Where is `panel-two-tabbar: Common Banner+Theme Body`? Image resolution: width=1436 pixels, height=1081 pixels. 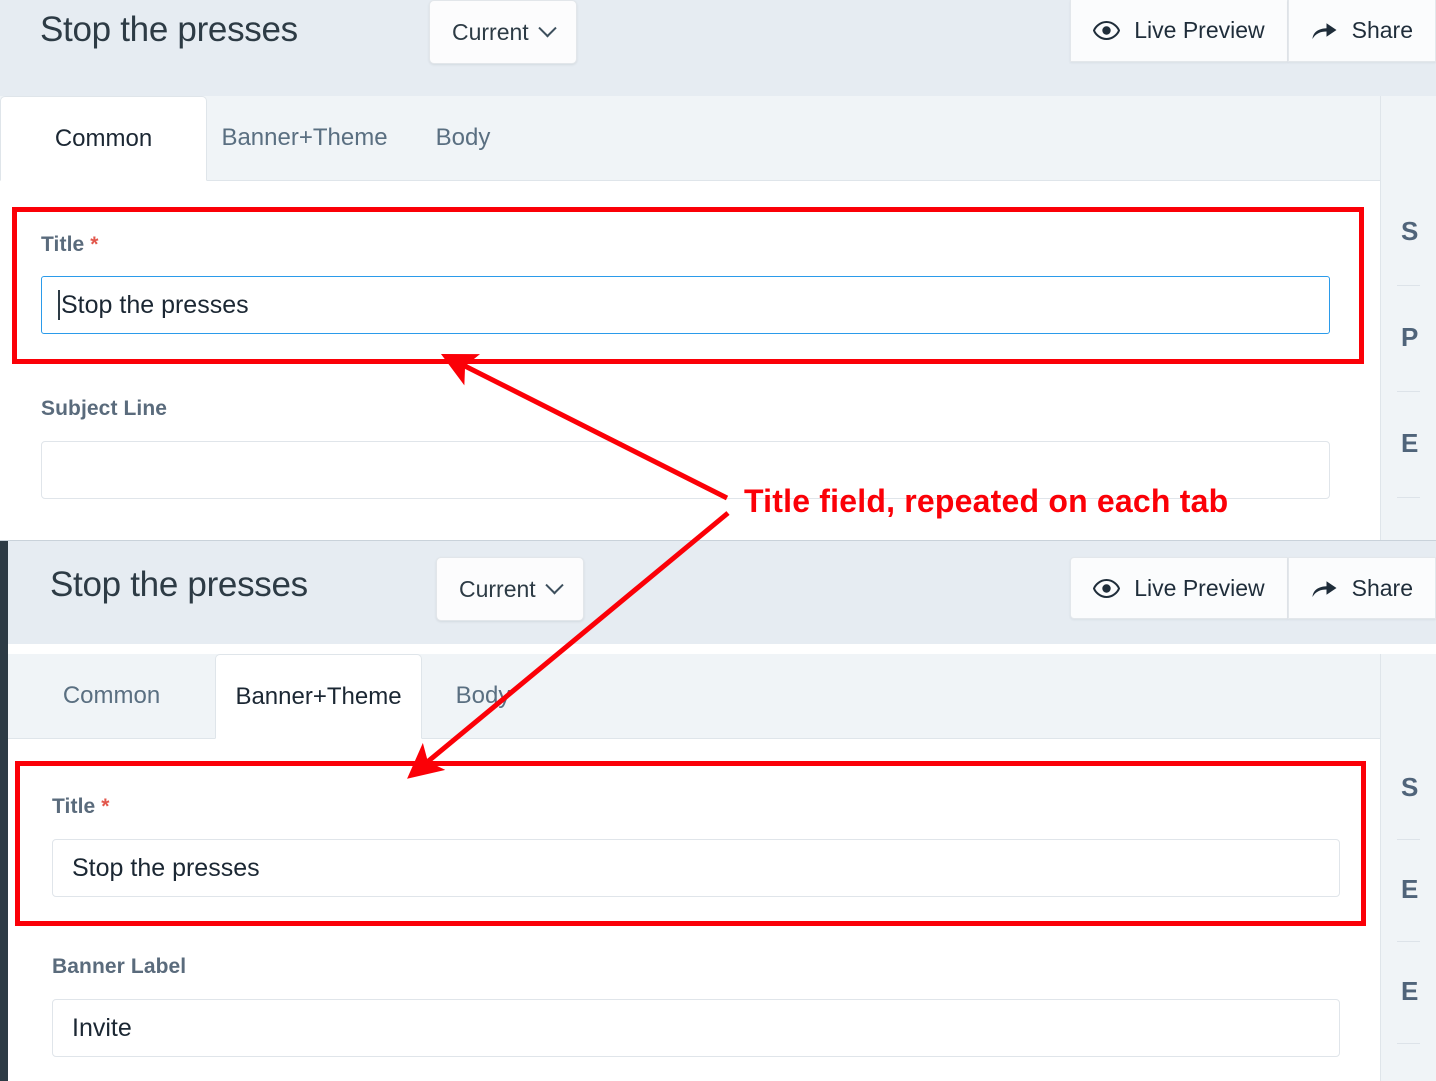
panel-two-tabbar: Common Banner+Theme Body is located at coordinates (722, 696).